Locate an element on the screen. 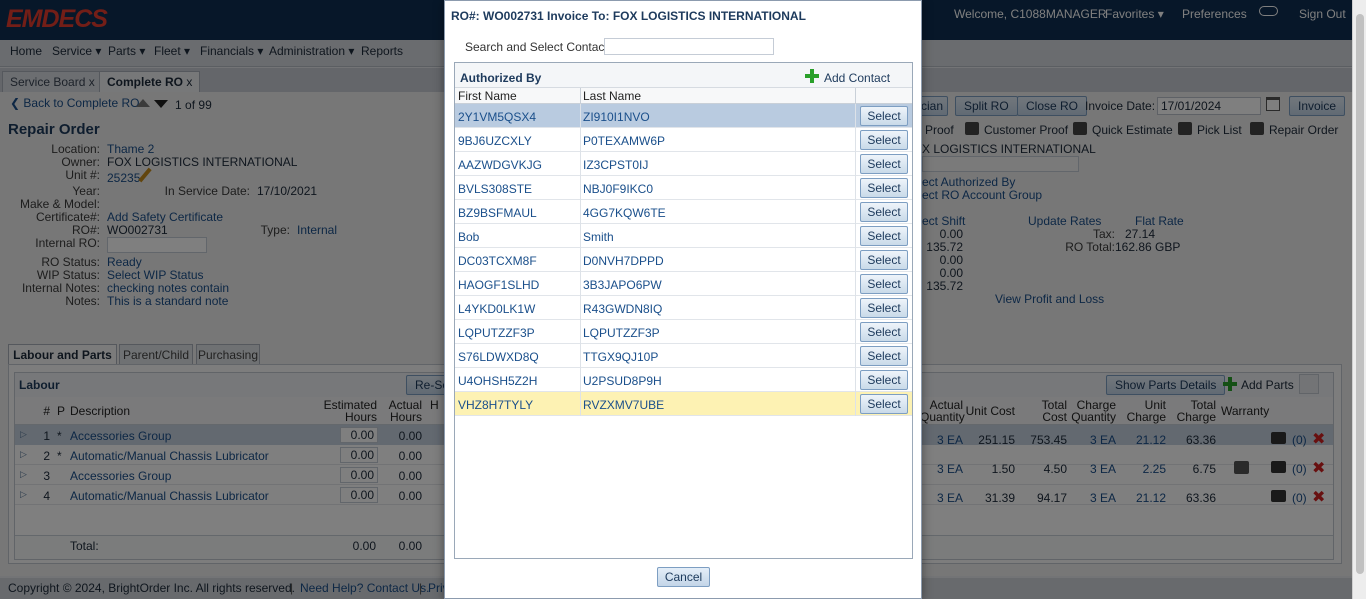  contact-row: BVLS308STE NBJ0F9IKC0 Select is located at coordinates (683, 188).